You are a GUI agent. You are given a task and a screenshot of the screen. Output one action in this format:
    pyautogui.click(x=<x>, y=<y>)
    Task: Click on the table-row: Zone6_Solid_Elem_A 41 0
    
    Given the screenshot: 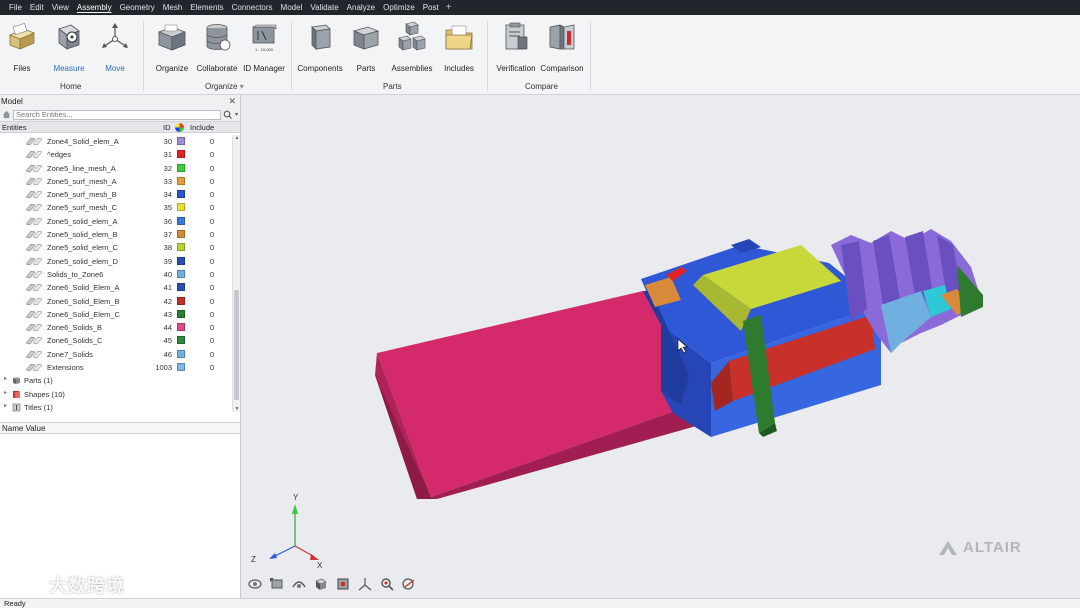 What is the action you would take?
    pyautogui.click(x=116, y=287)
    